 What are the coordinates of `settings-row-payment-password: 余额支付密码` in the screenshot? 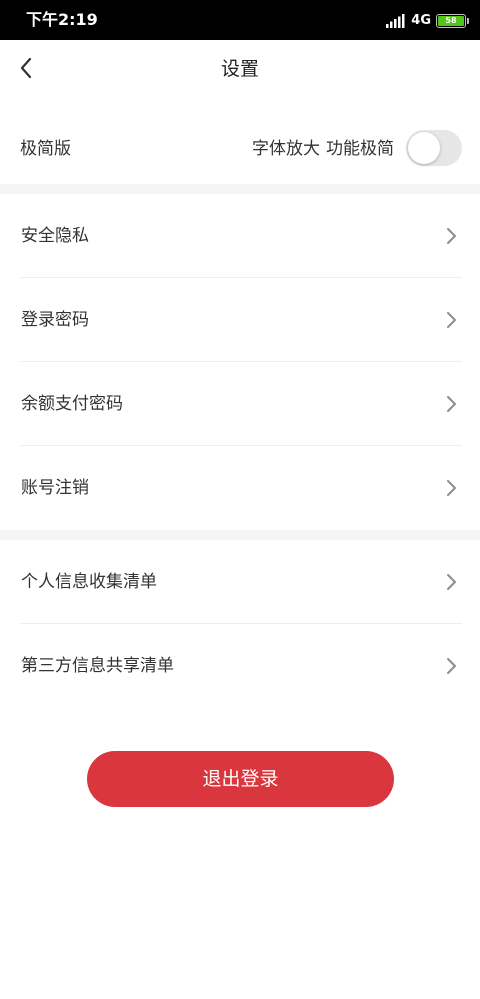 It's located at (240, 404).